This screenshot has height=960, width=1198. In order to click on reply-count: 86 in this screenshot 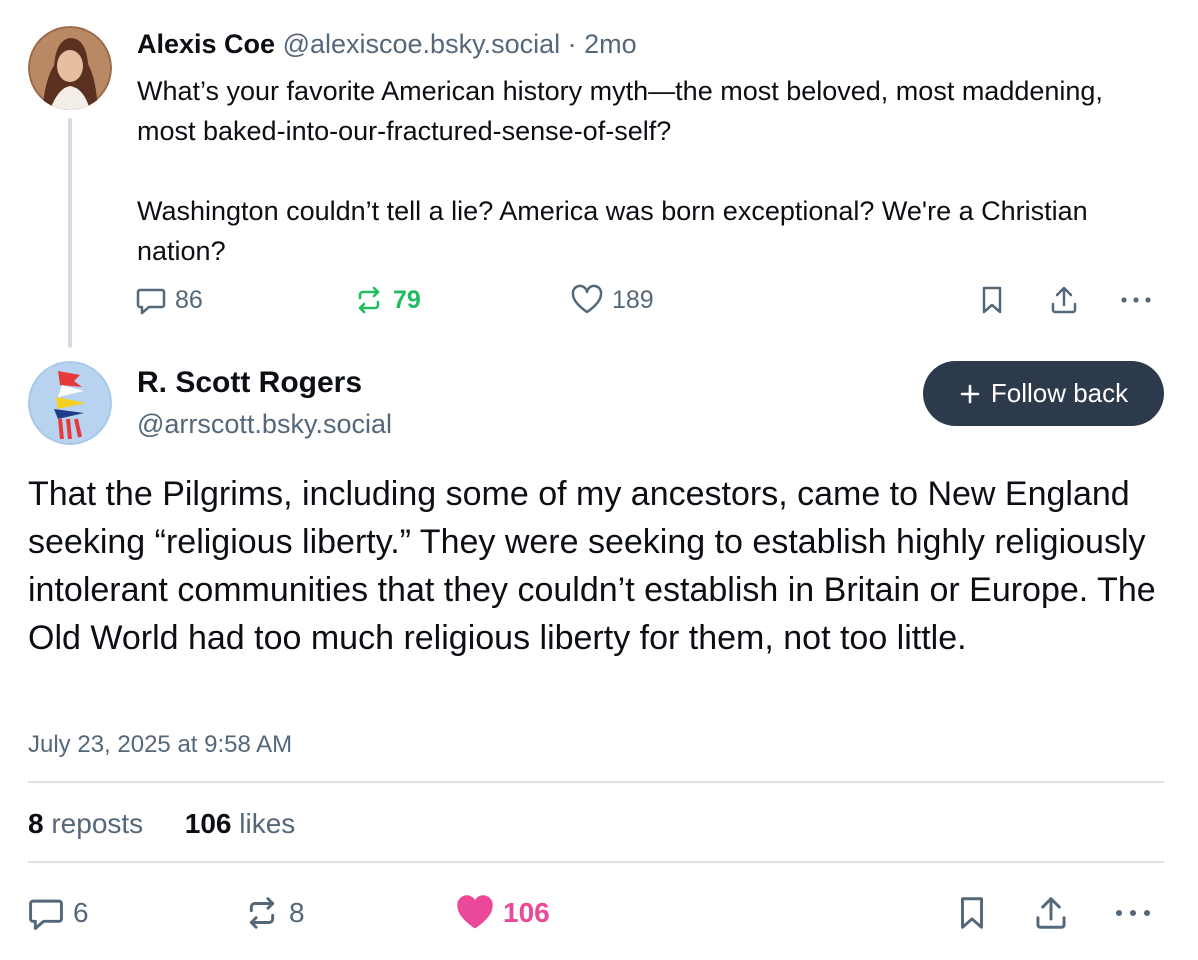, I will do `click(189, 299)`.